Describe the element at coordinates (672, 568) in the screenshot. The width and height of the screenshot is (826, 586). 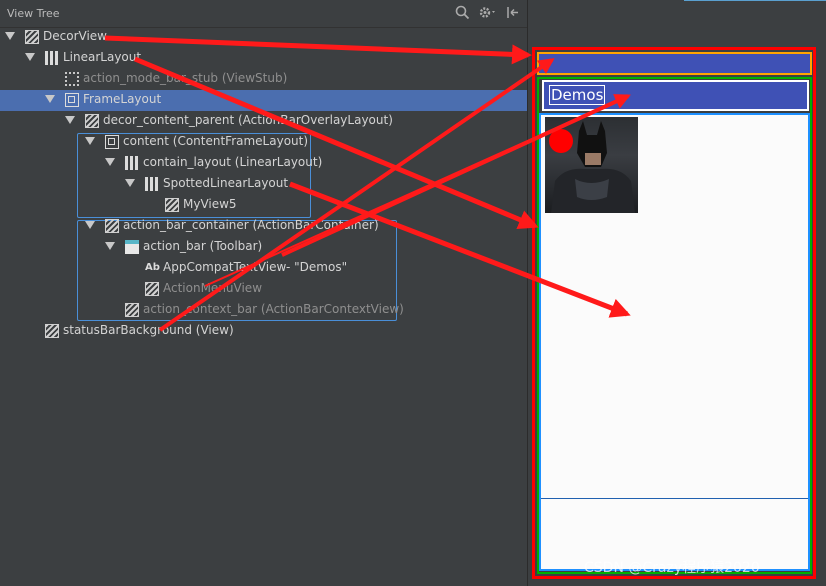
I see `watermark: CSDN @Crazy程序猿2020` at that location.